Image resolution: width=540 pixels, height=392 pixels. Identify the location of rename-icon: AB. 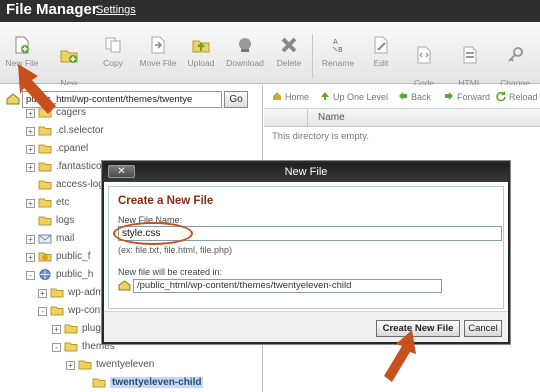
(337, 46).